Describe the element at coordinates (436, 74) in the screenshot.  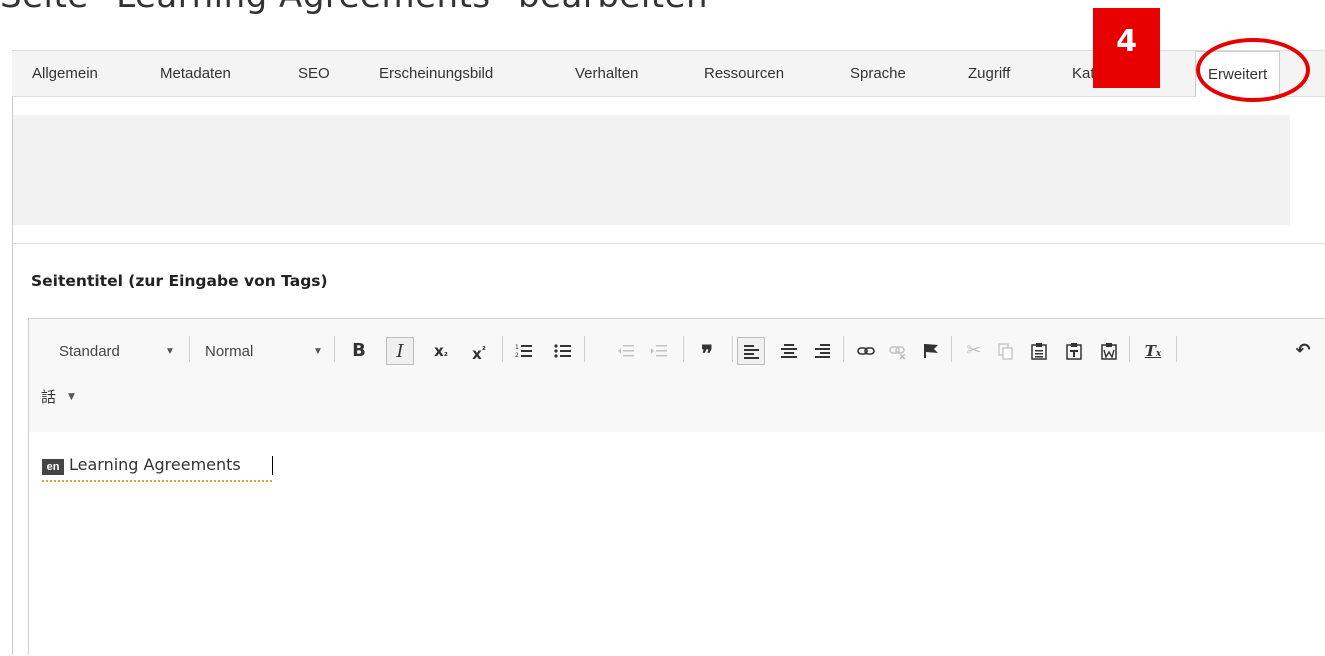
I see `tab-erscheinungsbild: Erscheinungsbild` at that location.